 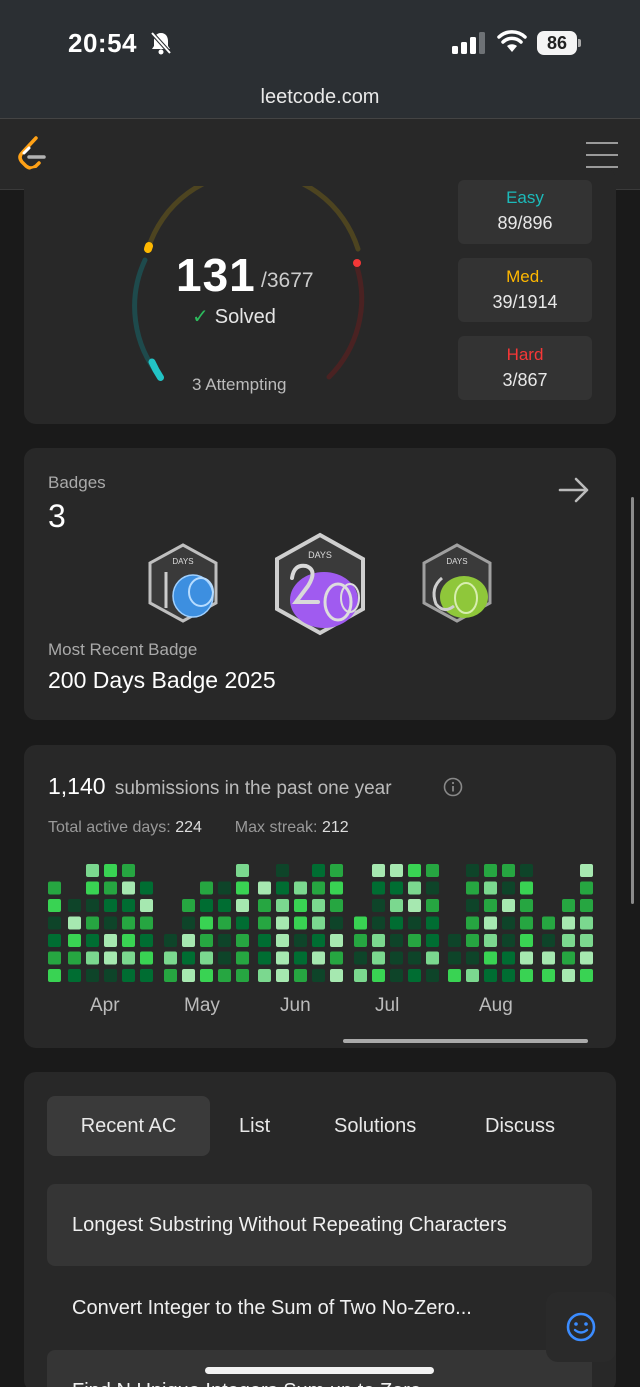 What do you see at coordinates (581, 1327) in the screenshot?
I see `feedback-chat-button` at bounding box center [581, 1327].